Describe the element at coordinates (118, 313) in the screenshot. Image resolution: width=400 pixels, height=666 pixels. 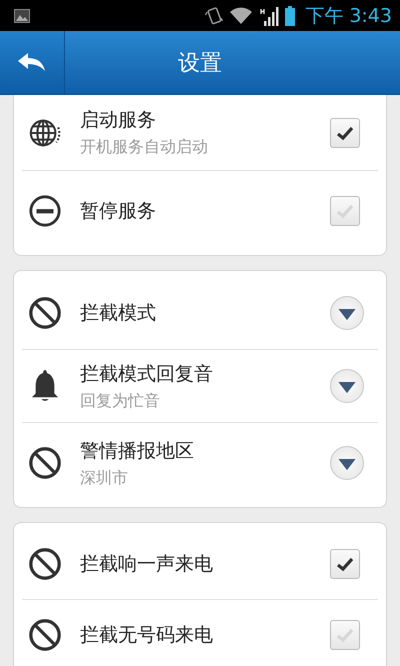
I see `setting-title: 拦截模式` at that location.